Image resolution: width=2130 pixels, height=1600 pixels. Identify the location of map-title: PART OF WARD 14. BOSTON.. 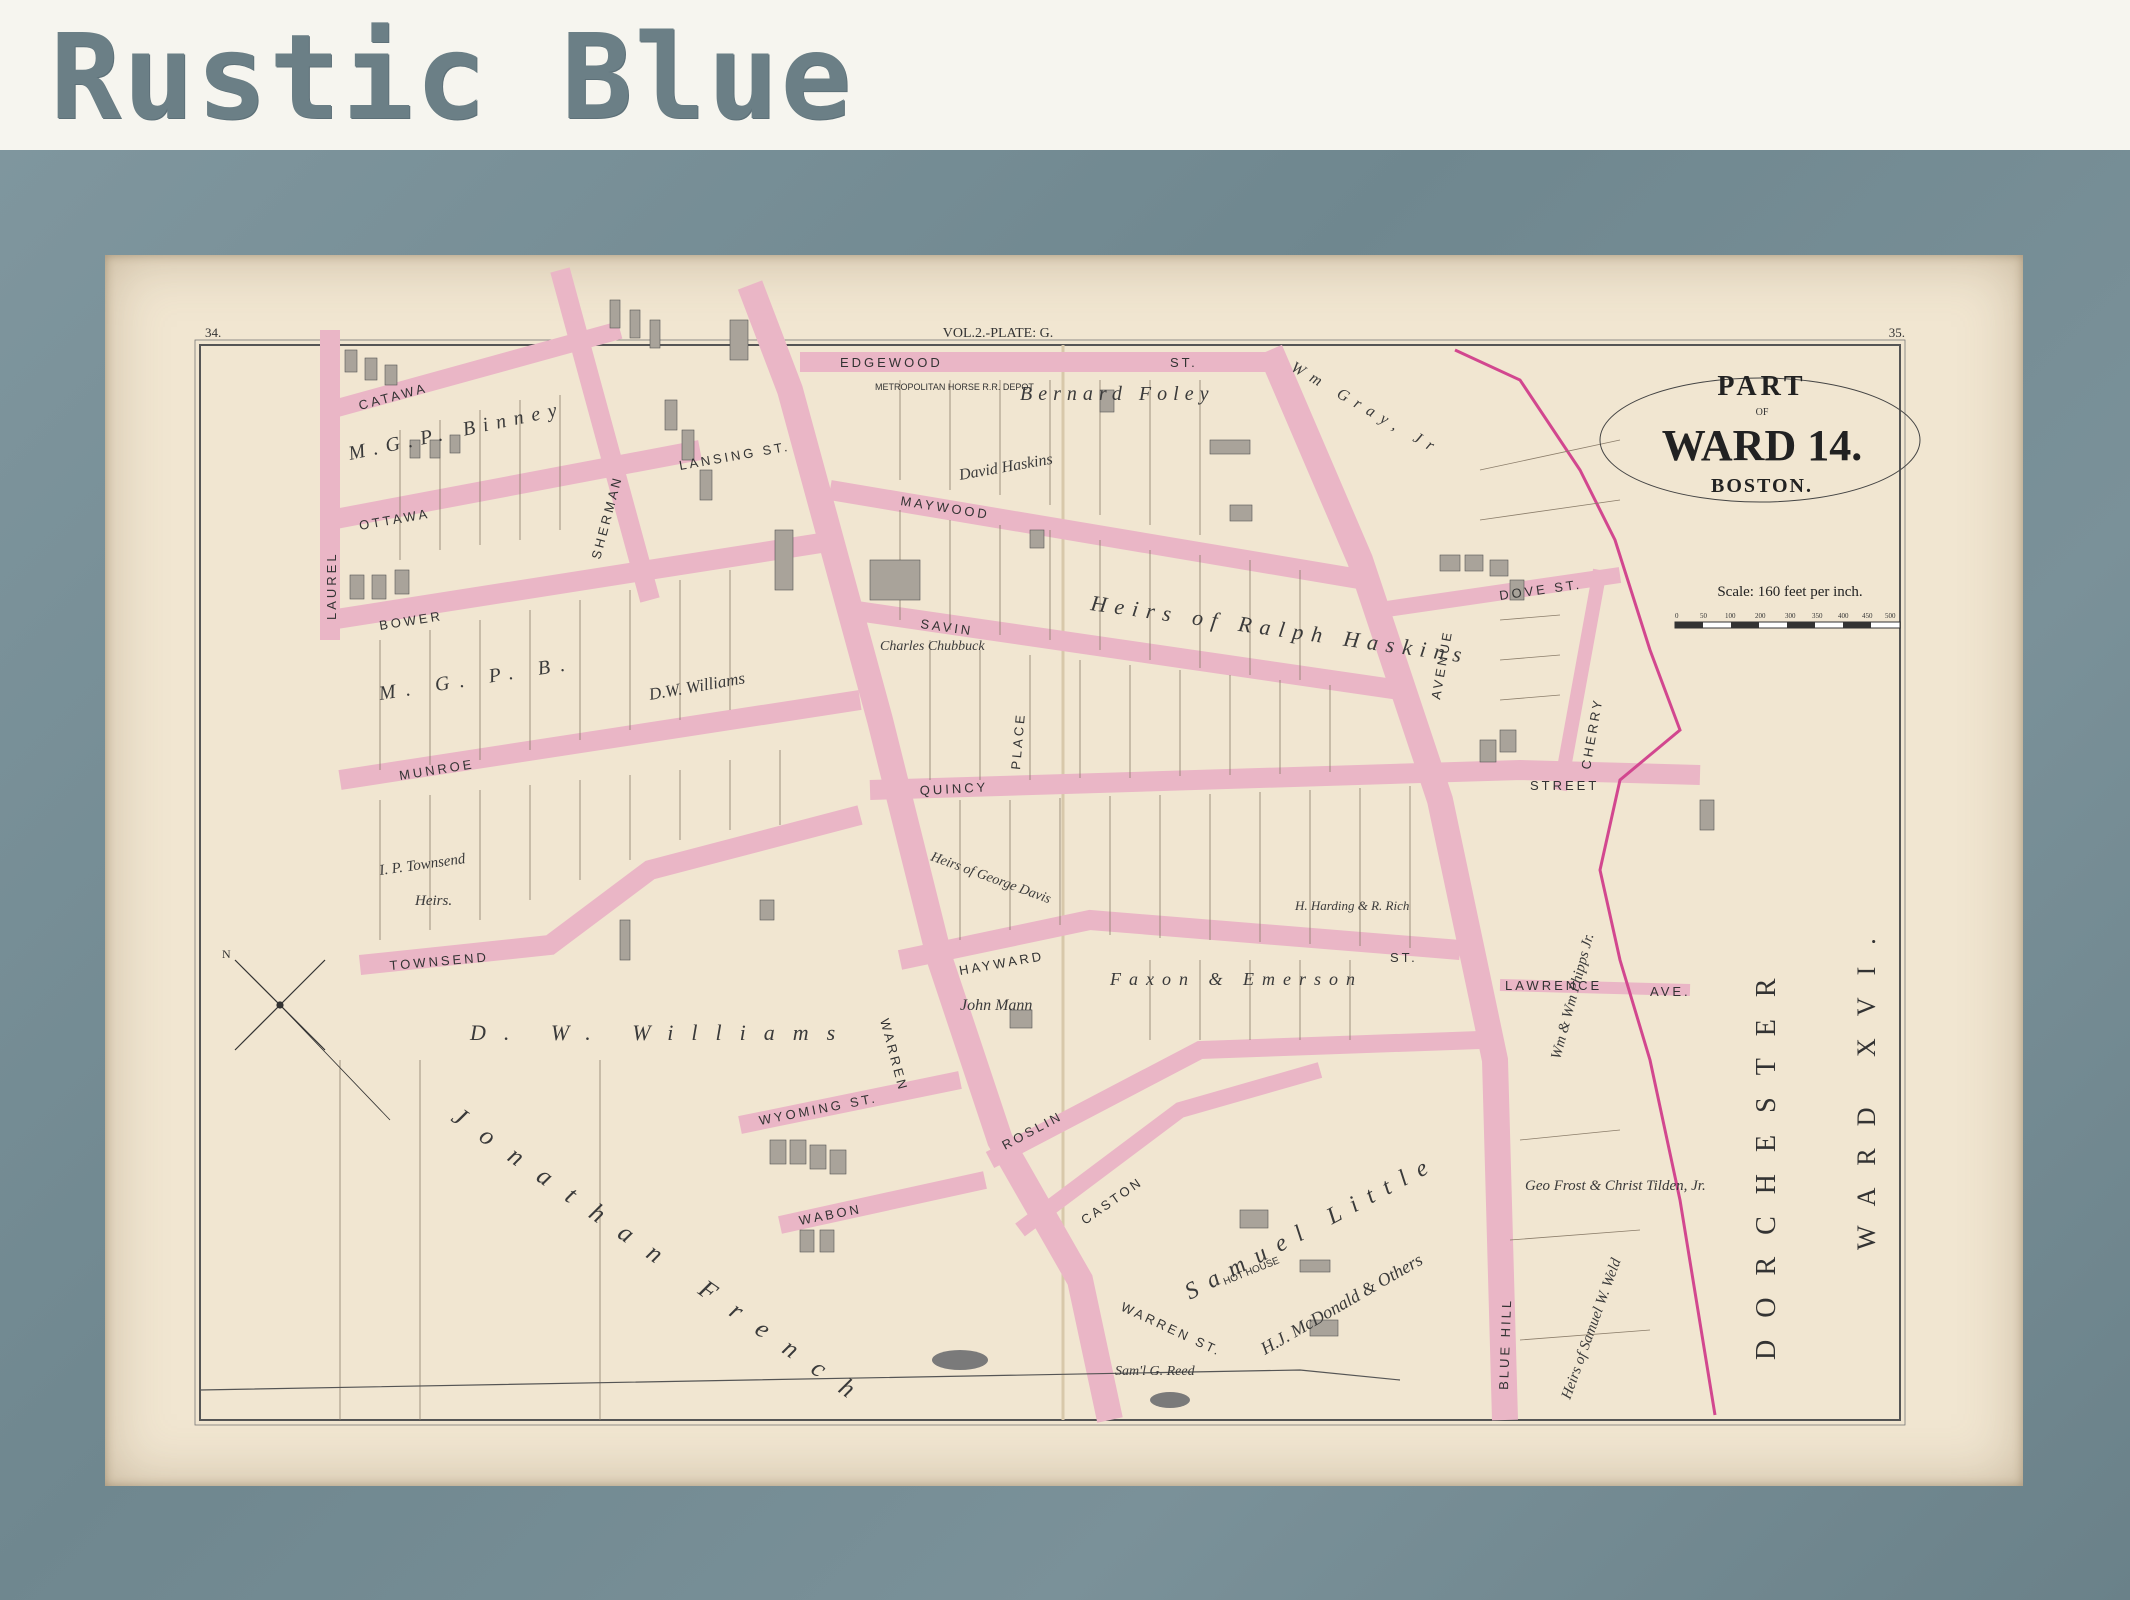
(1760, 437).